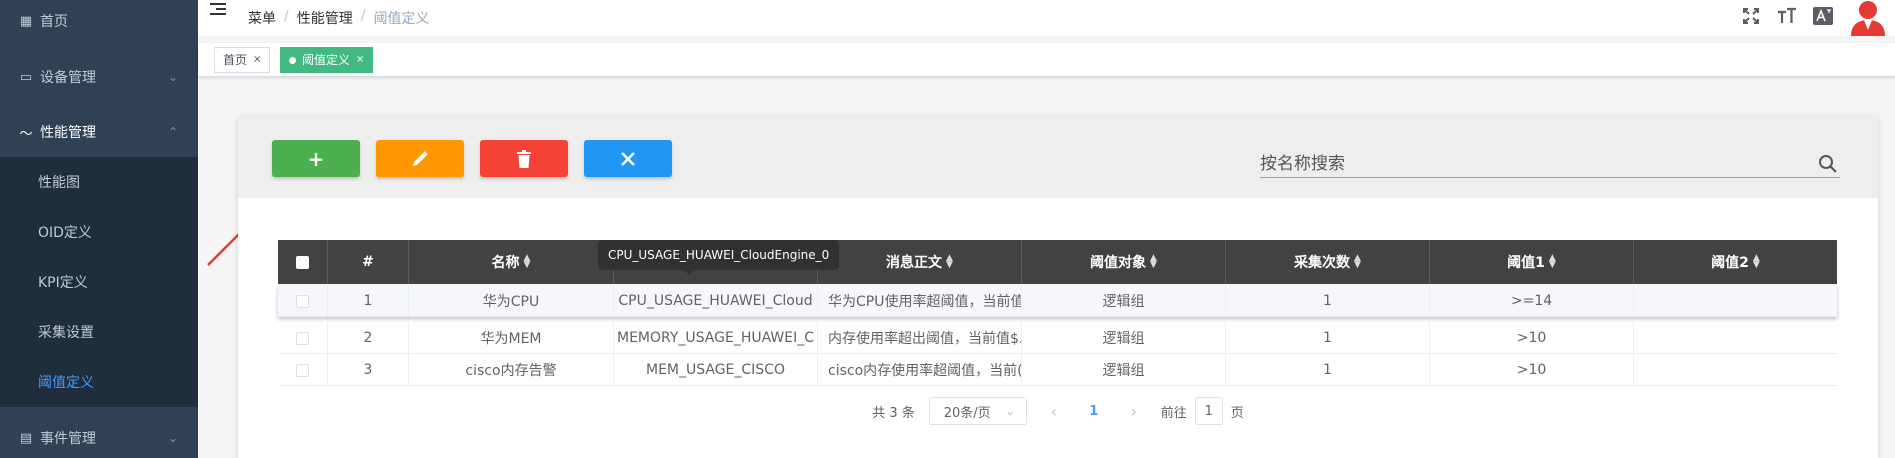 The width and height of the screenshot is (1895, 458). I want to click on add-button: +, so click(316, 158).